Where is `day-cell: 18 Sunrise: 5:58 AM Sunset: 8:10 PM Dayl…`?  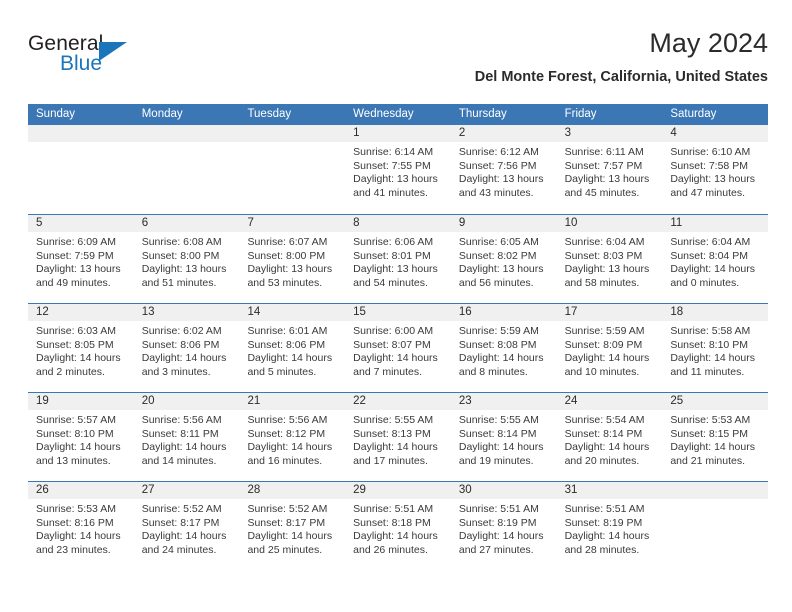
day-cell: 18 Sunrise: 5:58 AM Sunset: 8:10 PM Dayl… is located at coordinates (715, 348).